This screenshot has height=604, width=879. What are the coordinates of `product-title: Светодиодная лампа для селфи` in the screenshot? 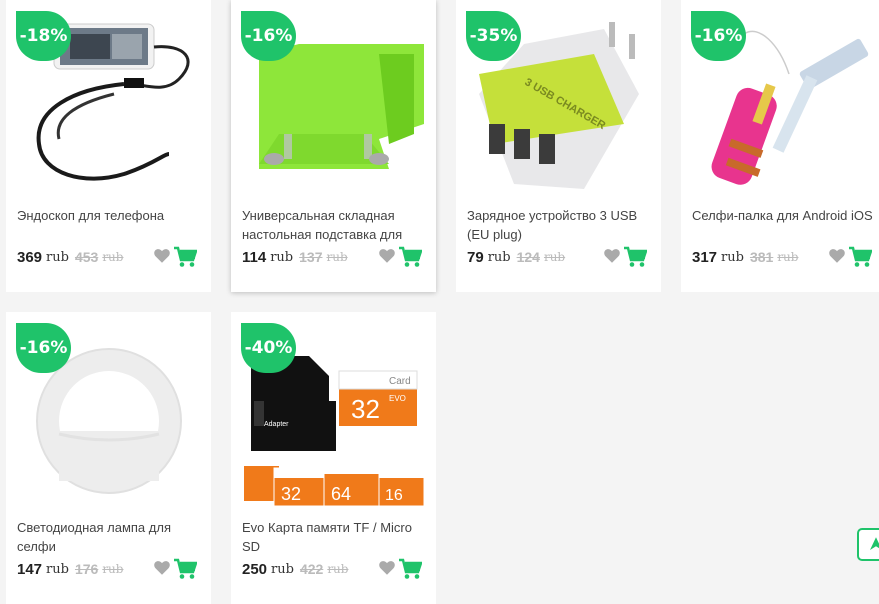 It's located at (110, 537).